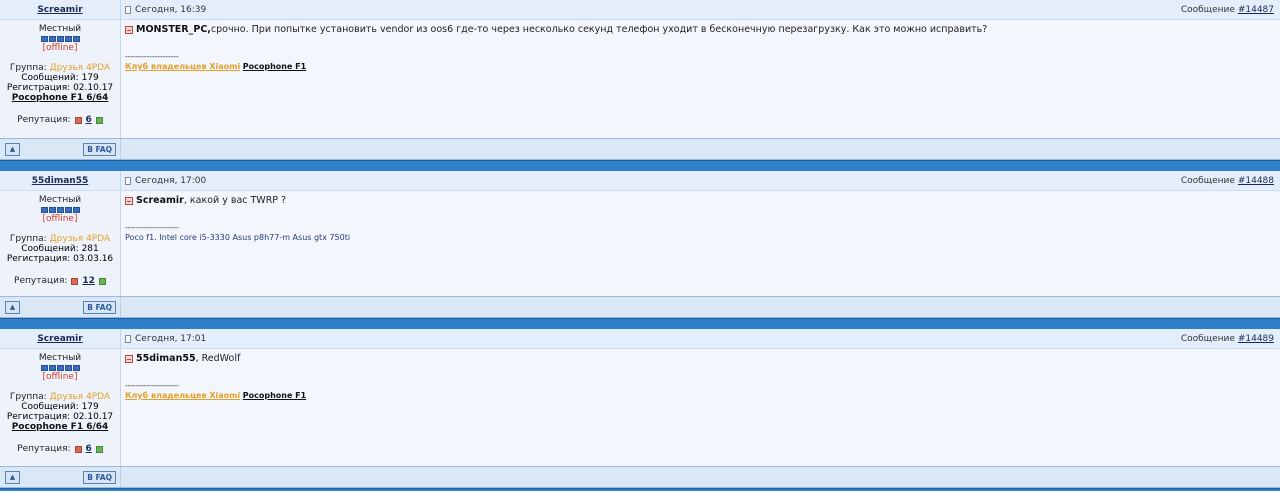 This screenshot has width=1280, height=504. What do you see at coordinates (1256, 181) in the screenshot?
I see `message-number-link: #14488` at bounding box center [1256, 181].